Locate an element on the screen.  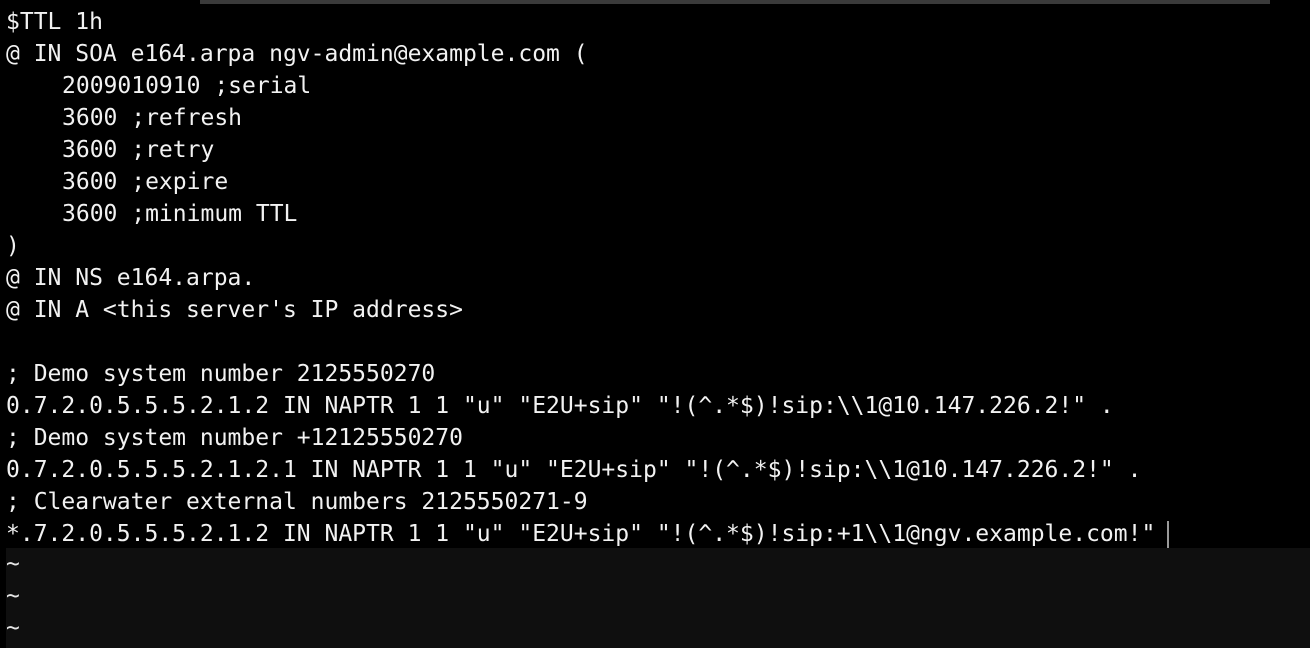
horizontal-scrollbar is located at coordinates (735, 2).